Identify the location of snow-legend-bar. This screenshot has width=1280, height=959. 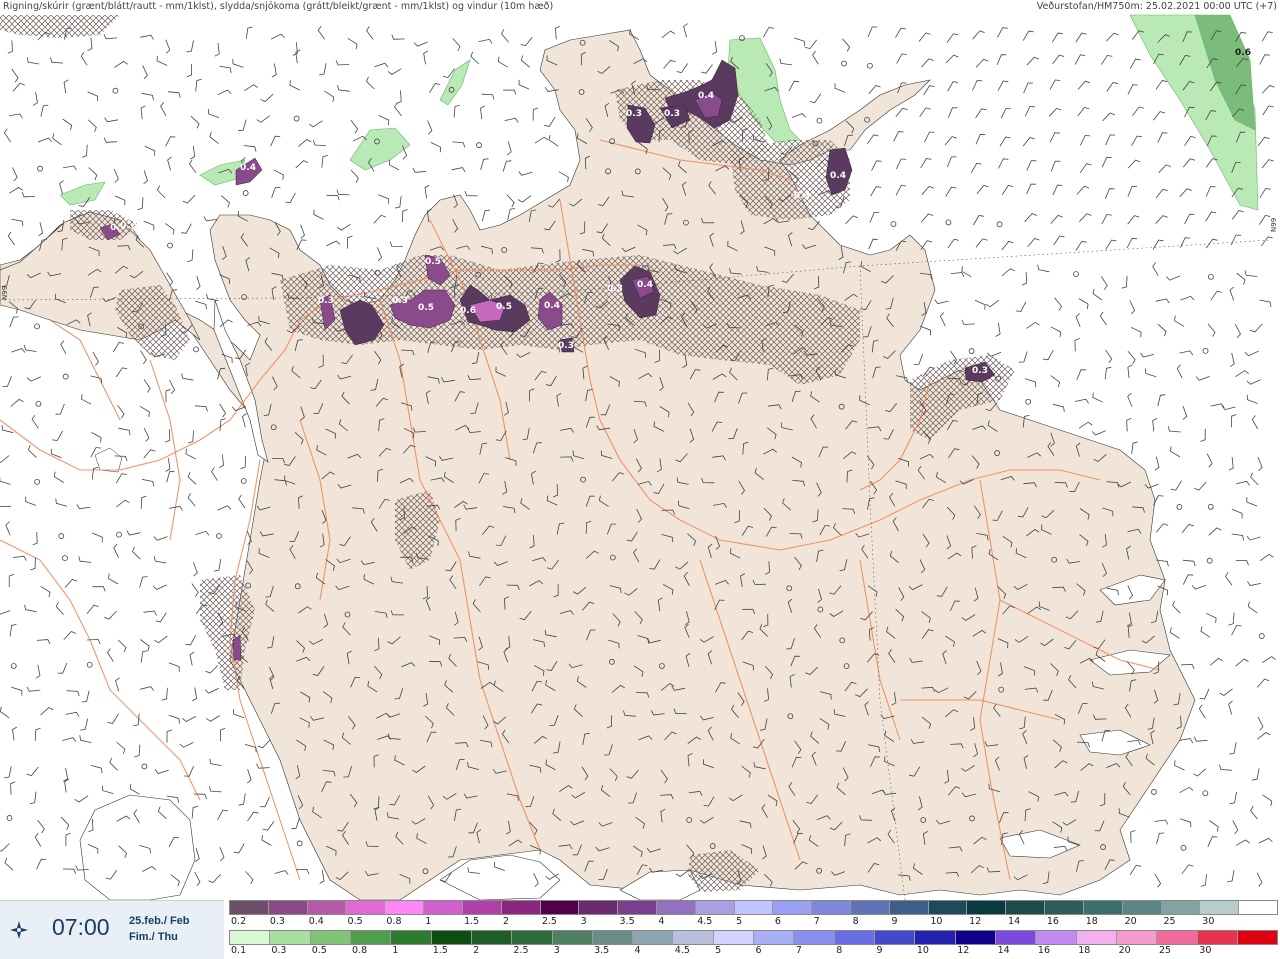
(753, 907).